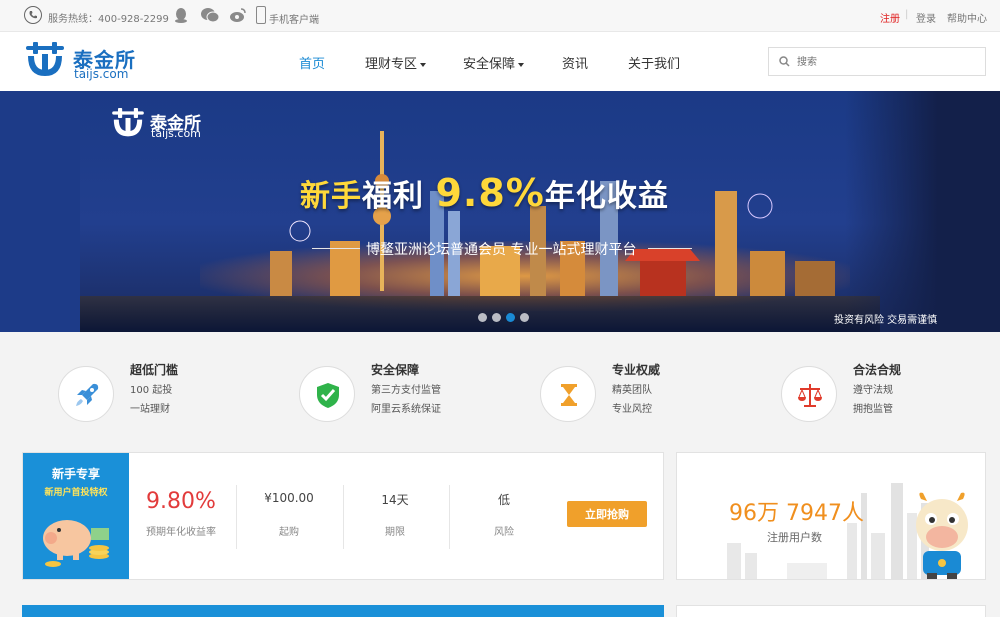 Image resolution: width=1000 pixels, height=617 pixels. I want to click on newbie-badge: 新手专享 新用户首投特权, so click(76, 516).